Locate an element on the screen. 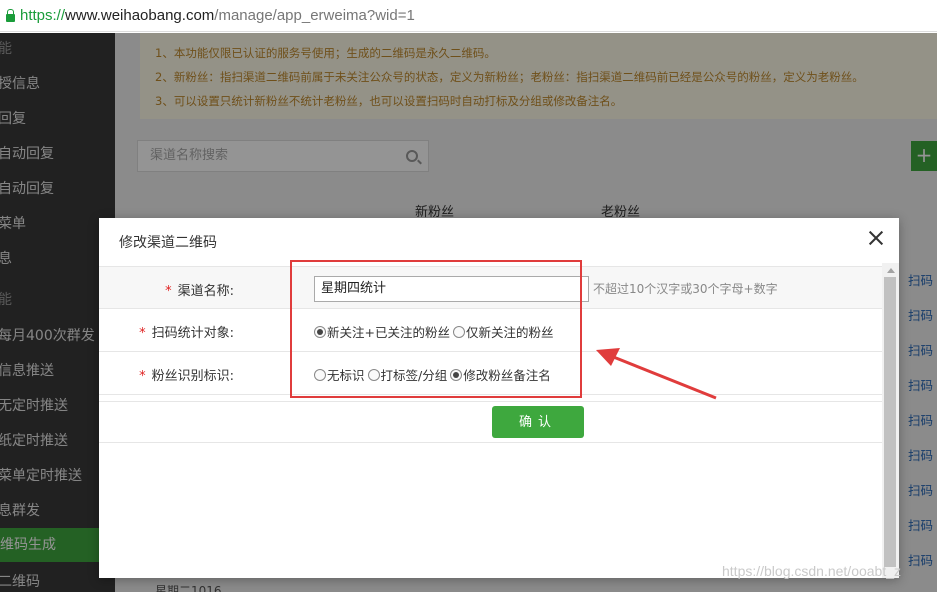 The width and height of the screenshot is (937, 592). annotation-highlight-box is located at coordinates (436, 329).